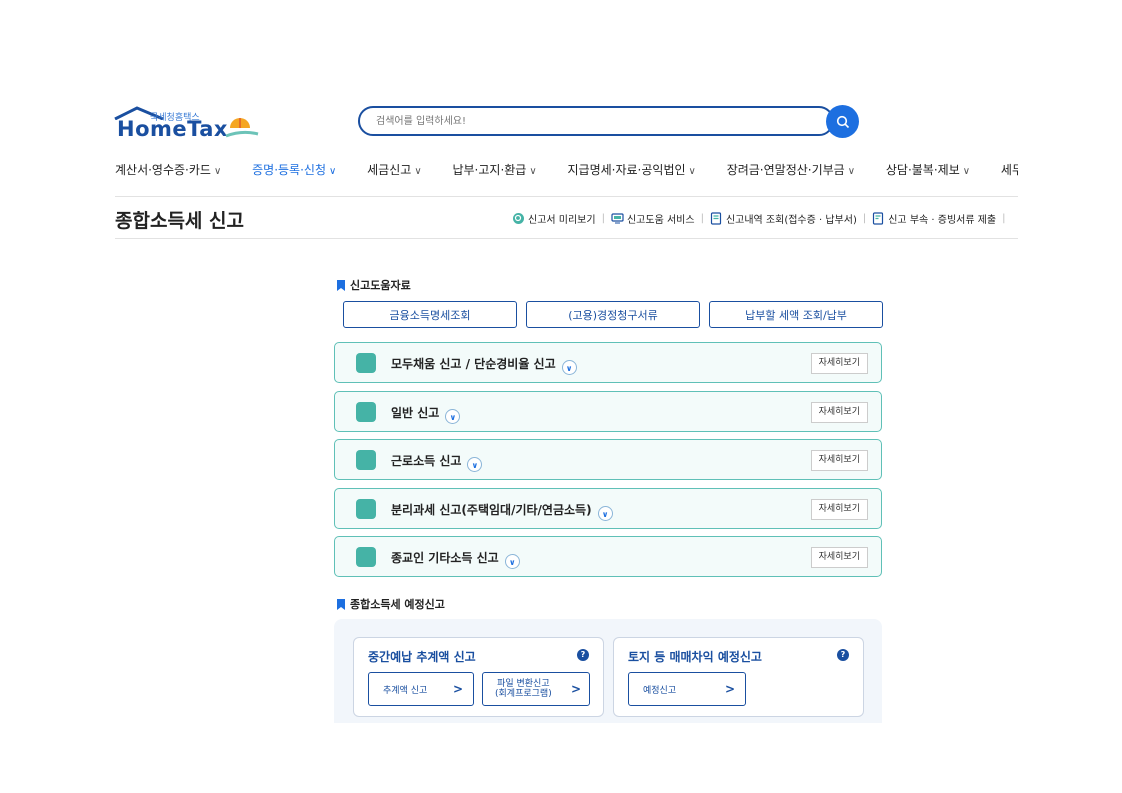  I want to click on nav-item-consulting: 상담·불복·제보 ∨, so click(928, 169).